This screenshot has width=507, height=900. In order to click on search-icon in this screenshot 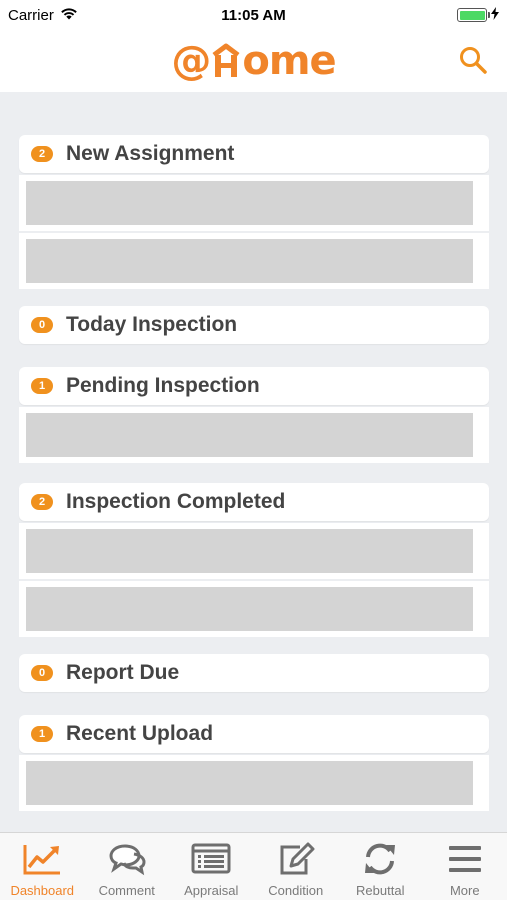, I will do `click(473, 60)`.